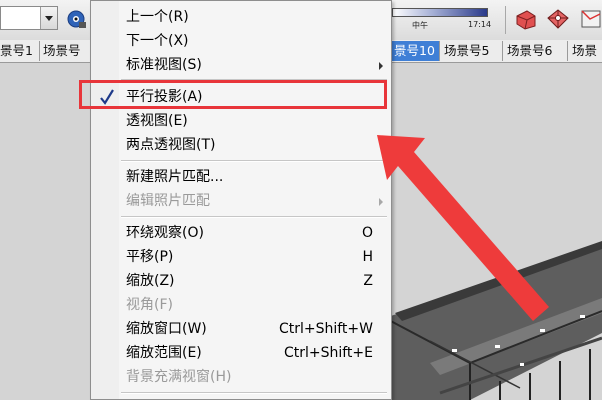 Image resolution: width=602 pixels, height=400 pixels. I want to click on tab-scene: 场景号, so click(66, 51).